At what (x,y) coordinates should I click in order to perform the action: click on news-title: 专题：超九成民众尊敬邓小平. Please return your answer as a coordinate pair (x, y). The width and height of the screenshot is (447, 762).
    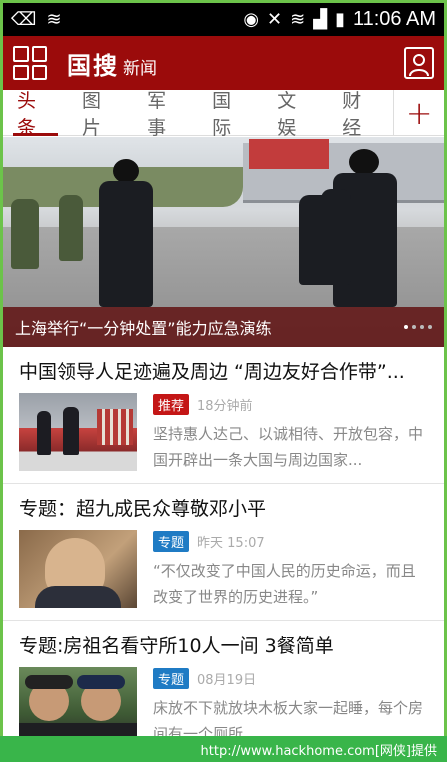
    Looking at the image, I should click on (143, 509).